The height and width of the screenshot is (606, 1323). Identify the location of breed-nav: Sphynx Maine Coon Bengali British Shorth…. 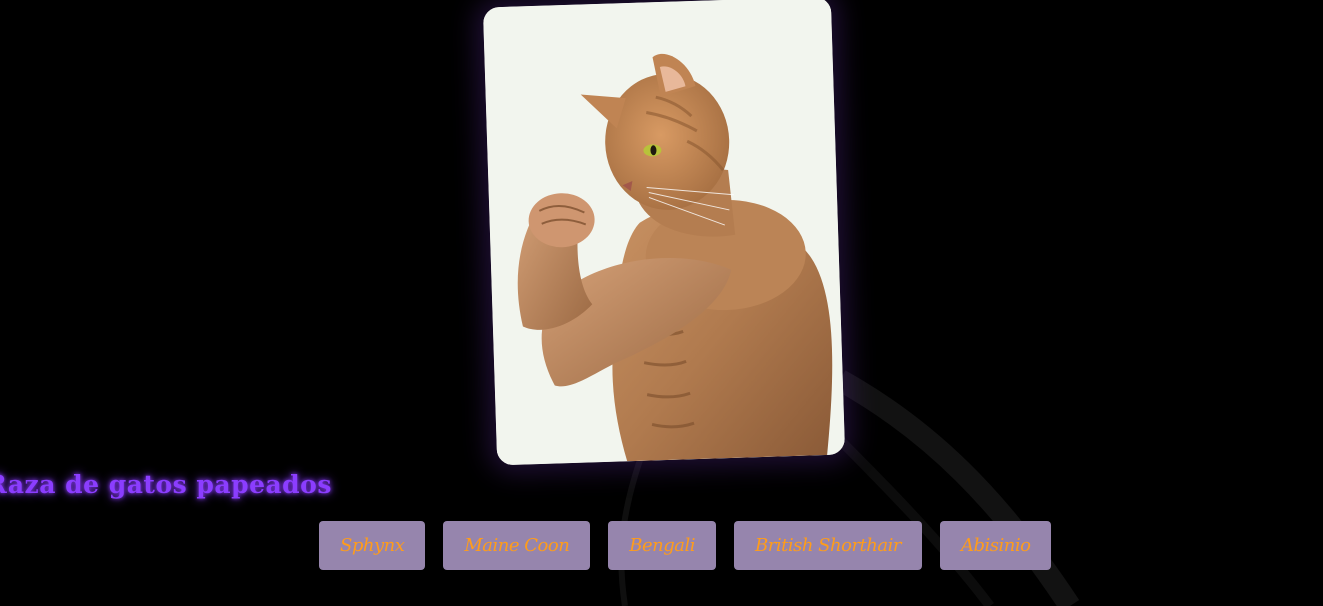
(685, 545).